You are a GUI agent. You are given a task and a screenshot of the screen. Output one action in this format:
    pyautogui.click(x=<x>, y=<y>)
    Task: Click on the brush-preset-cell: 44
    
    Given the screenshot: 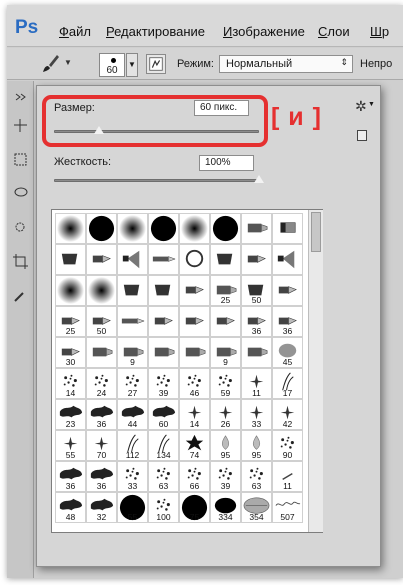 What is the action you would take?
    pyautogui.click(x=132, y=414)
    